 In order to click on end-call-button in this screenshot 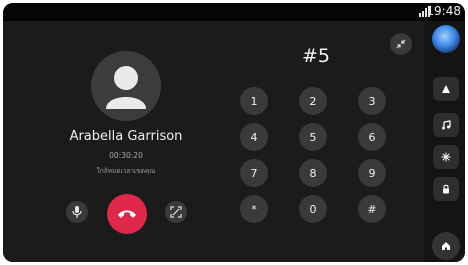, I will do `click(127, 214)`.